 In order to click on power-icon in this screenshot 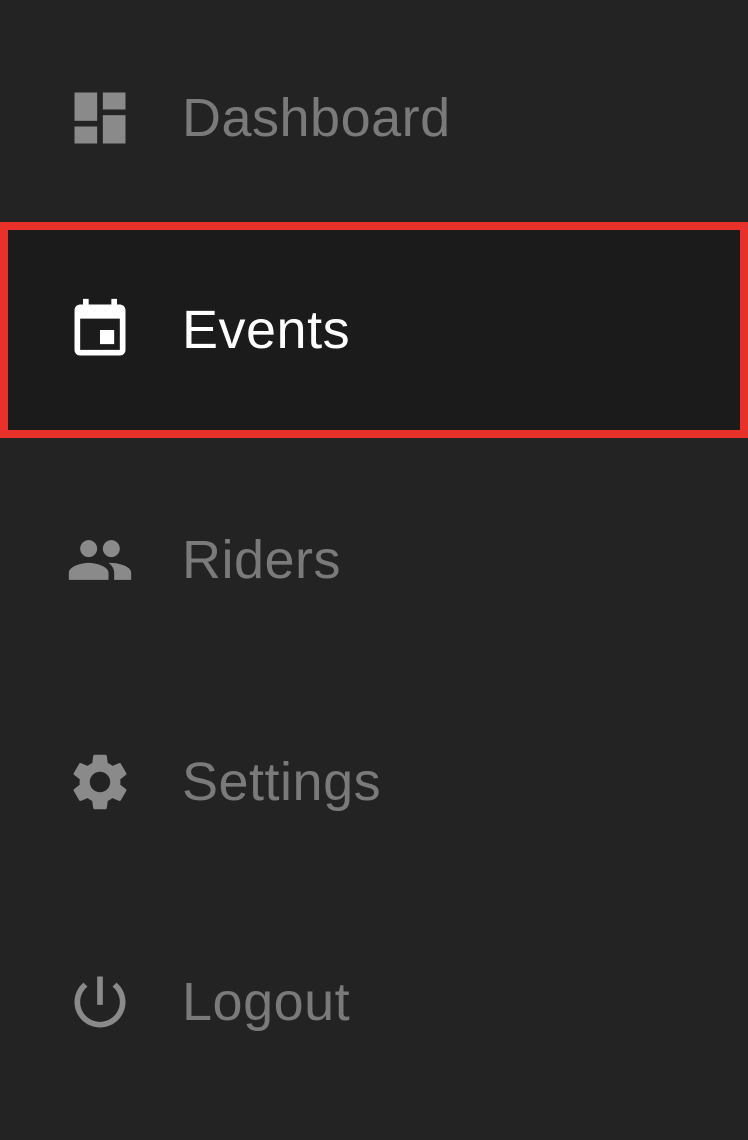, I will do `click(100, 1002)`.